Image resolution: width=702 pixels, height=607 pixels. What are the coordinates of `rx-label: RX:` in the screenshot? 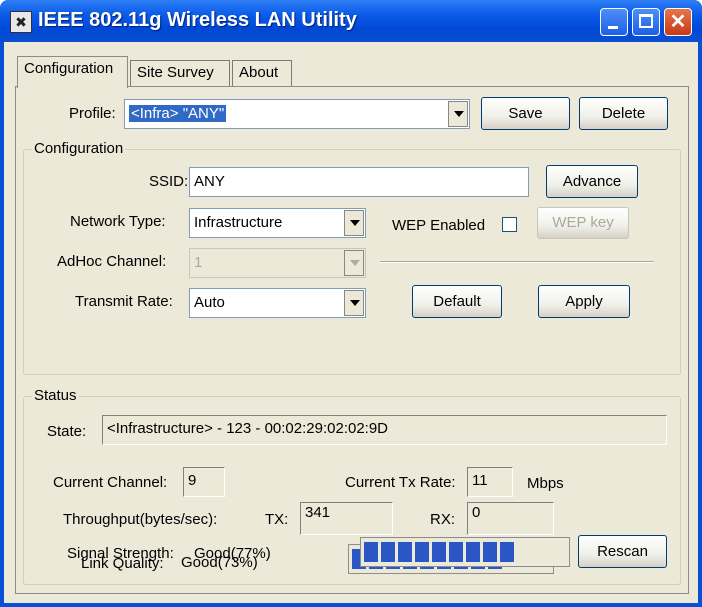 It's located at (443, 519).